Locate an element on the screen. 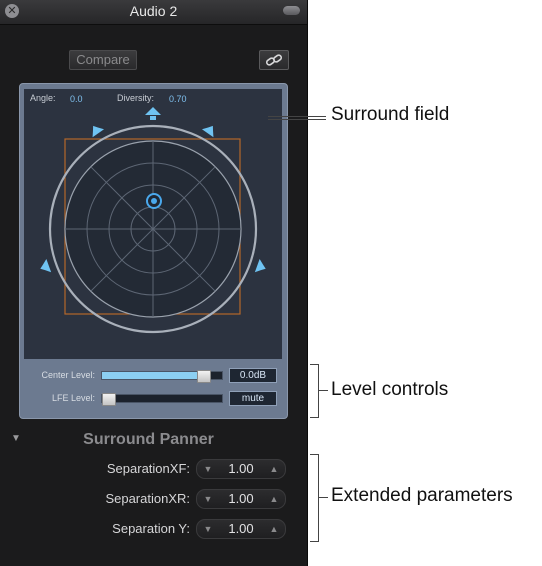 The image size is (542, 566). callout-line-surround-field is located at coordinates (297, 116).